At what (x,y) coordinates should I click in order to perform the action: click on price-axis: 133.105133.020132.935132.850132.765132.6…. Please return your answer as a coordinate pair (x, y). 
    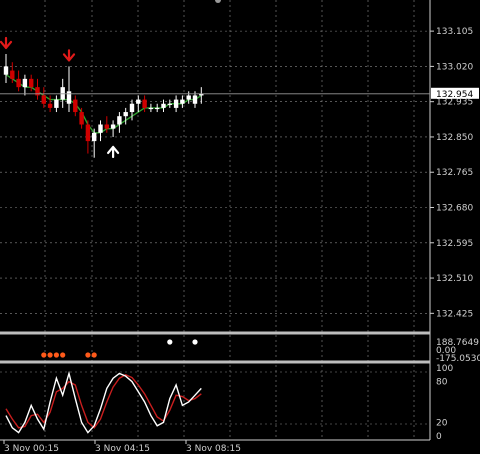
    Looking at the image, I should click on (451, 173).